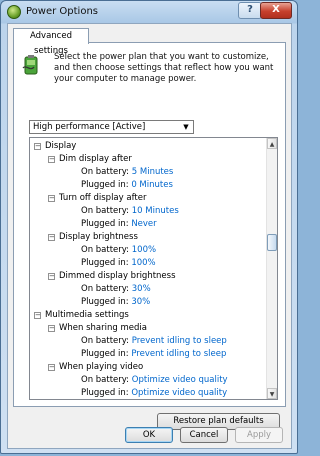 The image size is (320, 456). I want to click on setting-dimmed-on-battery: On battery: 30%, so click(116, 289).